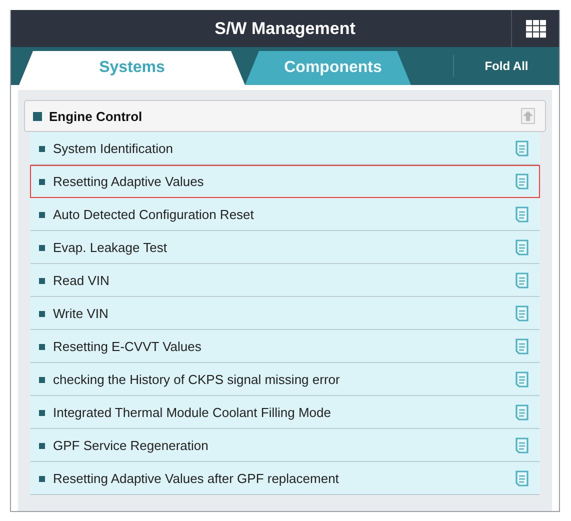  What do you see at coordinates (285, 280) in the screenshot?
I see `list-item: Read VIN` at bounding box center [285, 280].